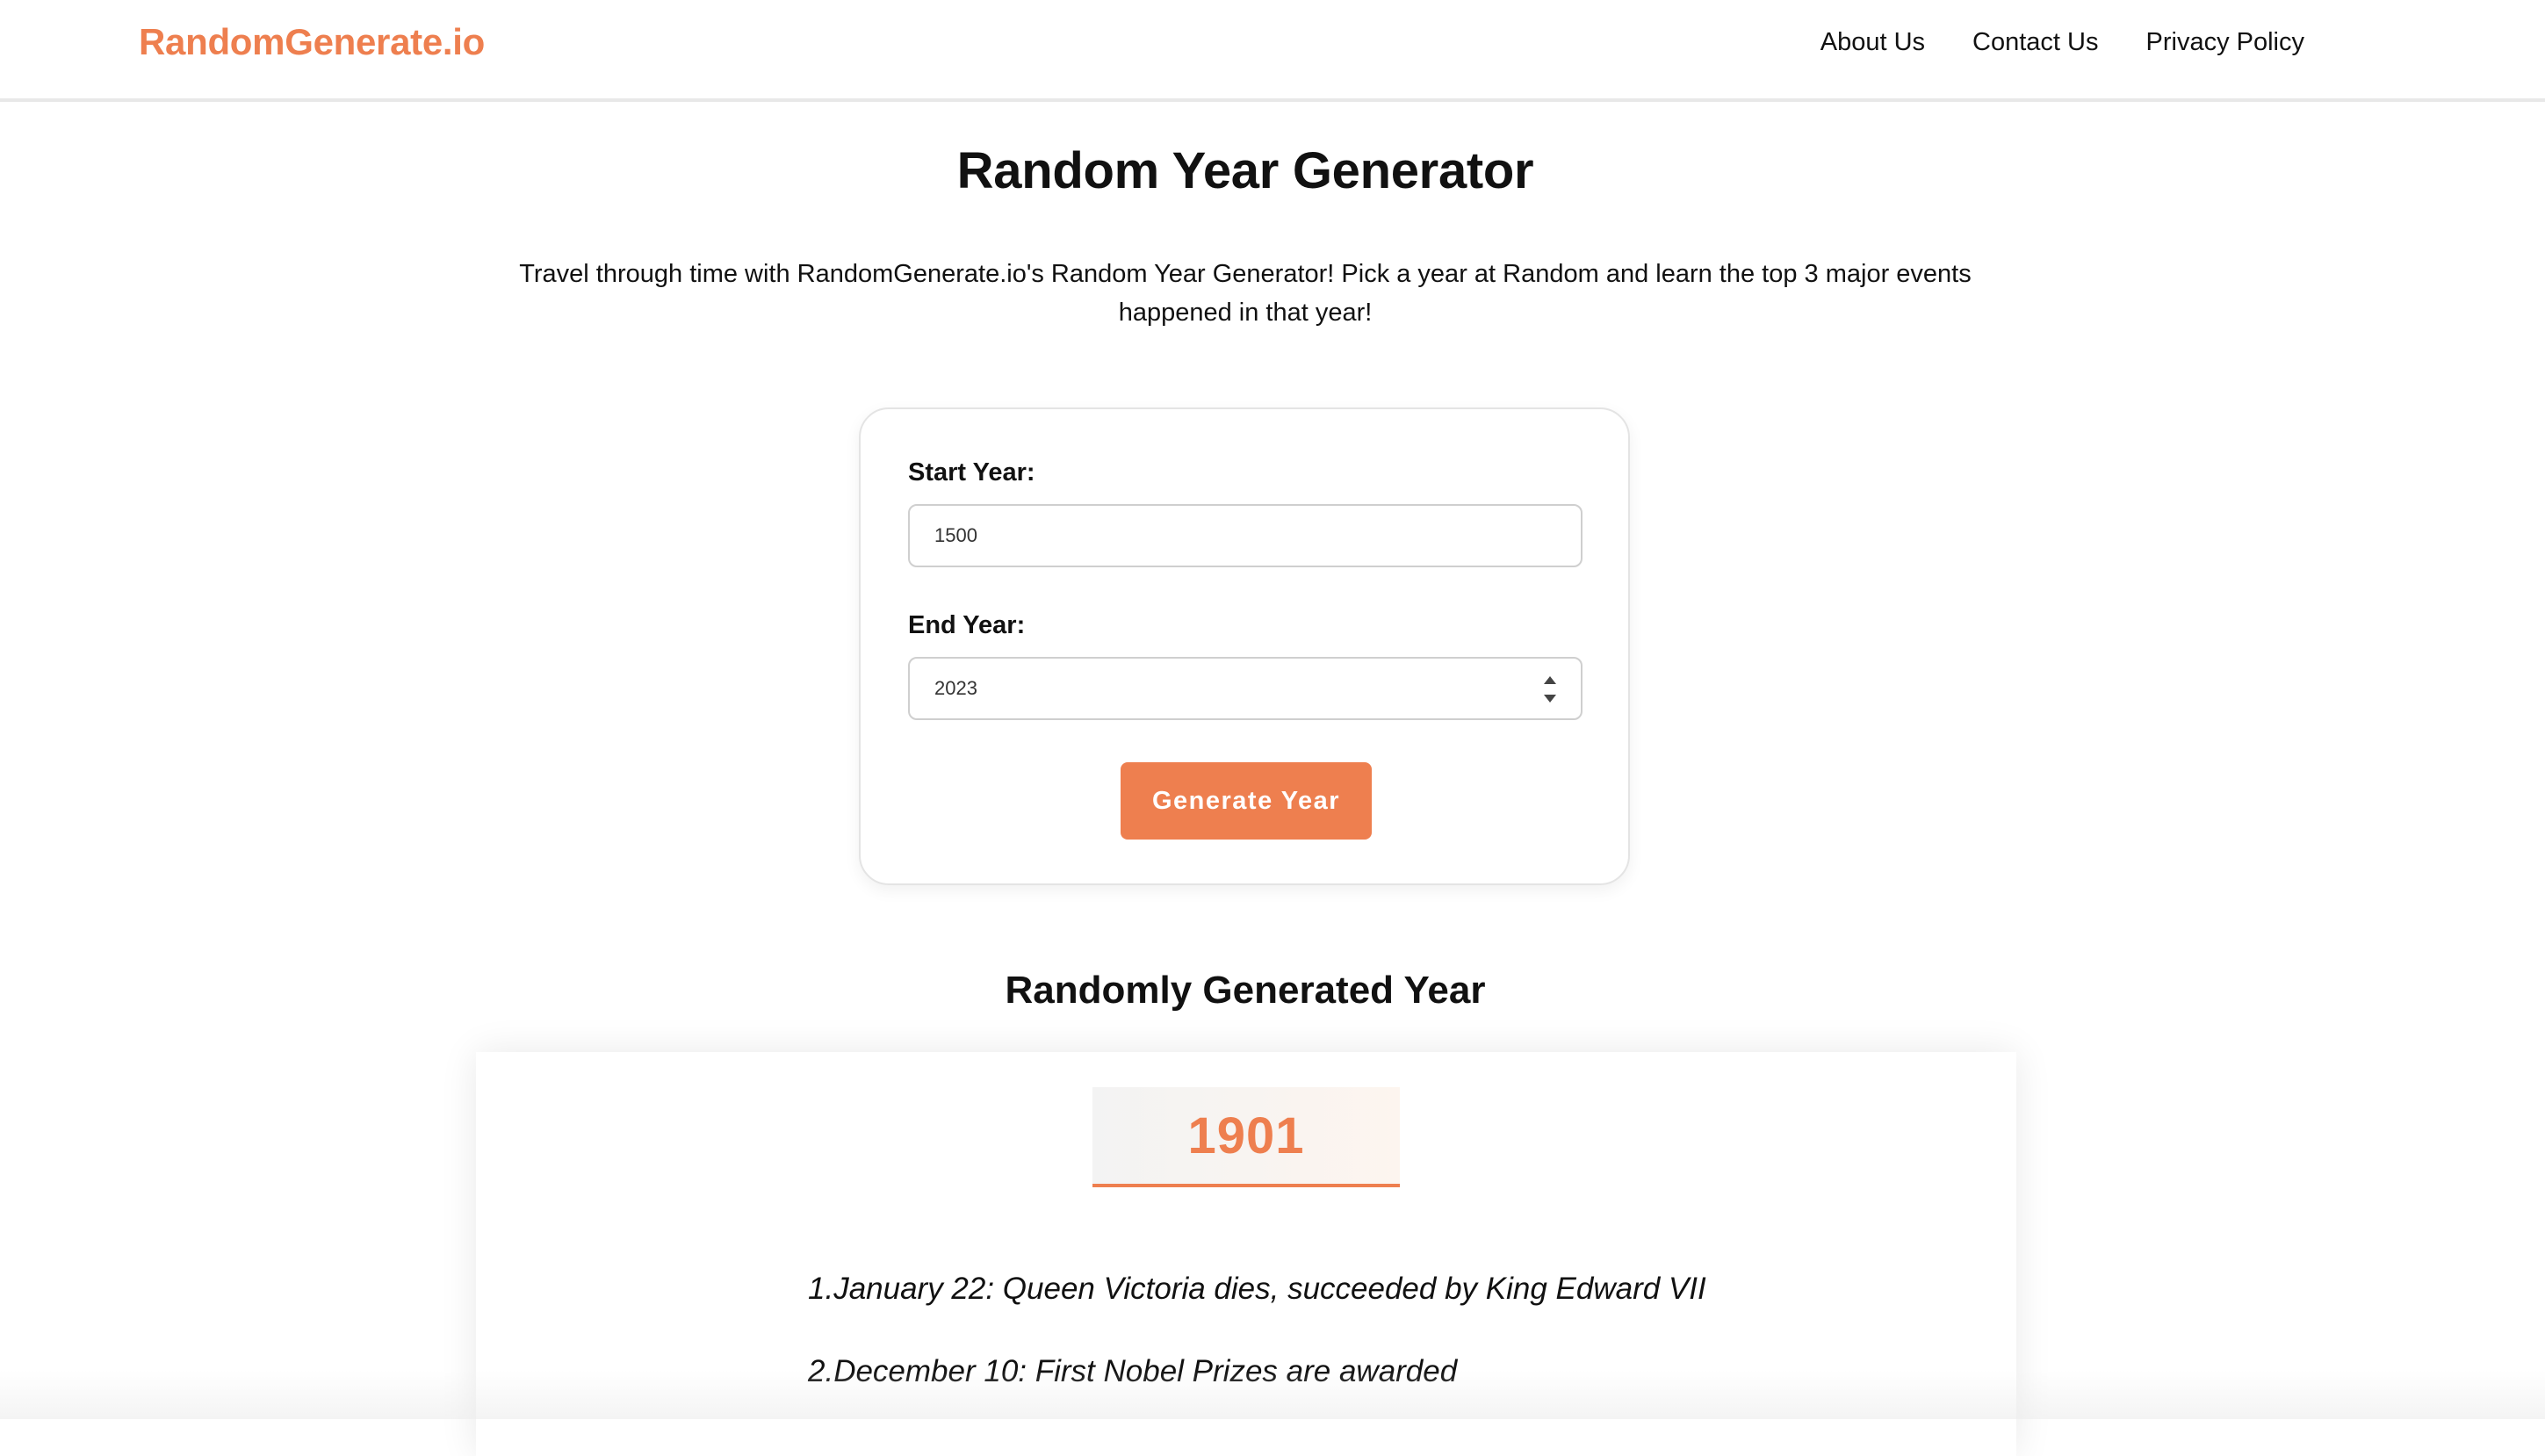  What do you see at coordinates (1245, 990) in the screenshot?
I see `result-heading: Randomly Generated Year` at bounding box center [1245, 990].